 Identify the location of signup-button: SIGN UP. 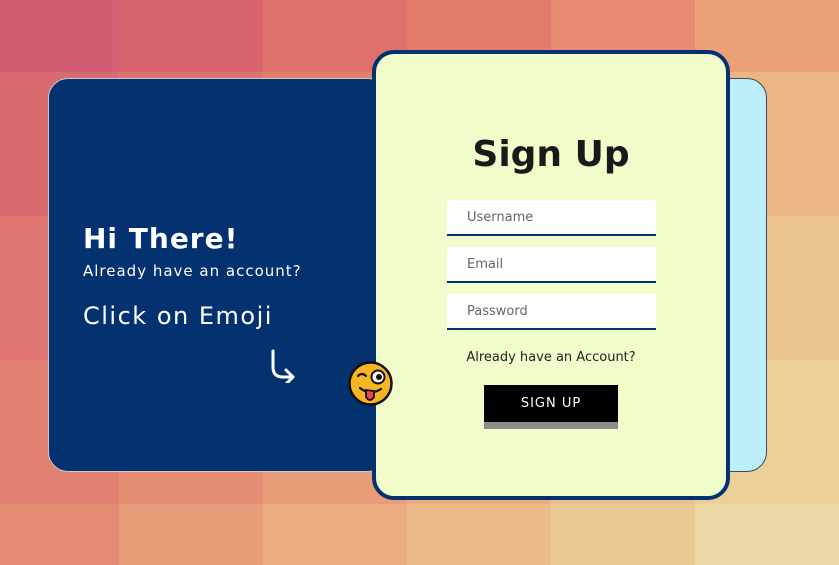
(551, 407).